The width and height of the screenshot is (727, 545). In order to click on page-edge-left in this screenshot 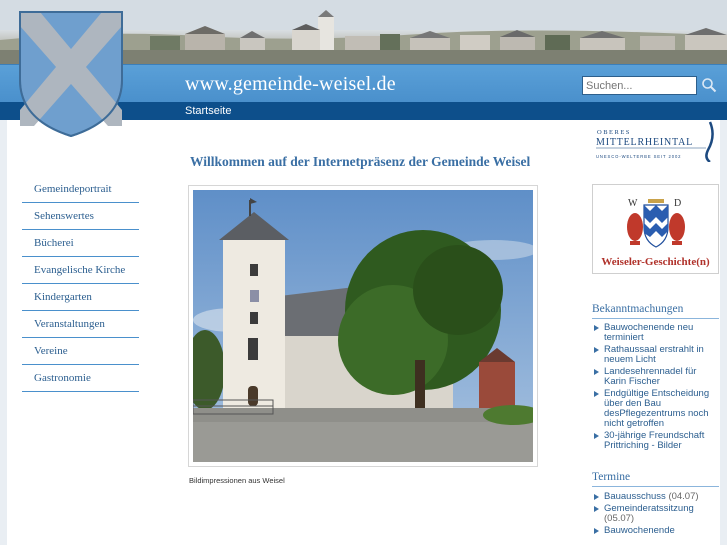, I will do `click(3, 332)`.